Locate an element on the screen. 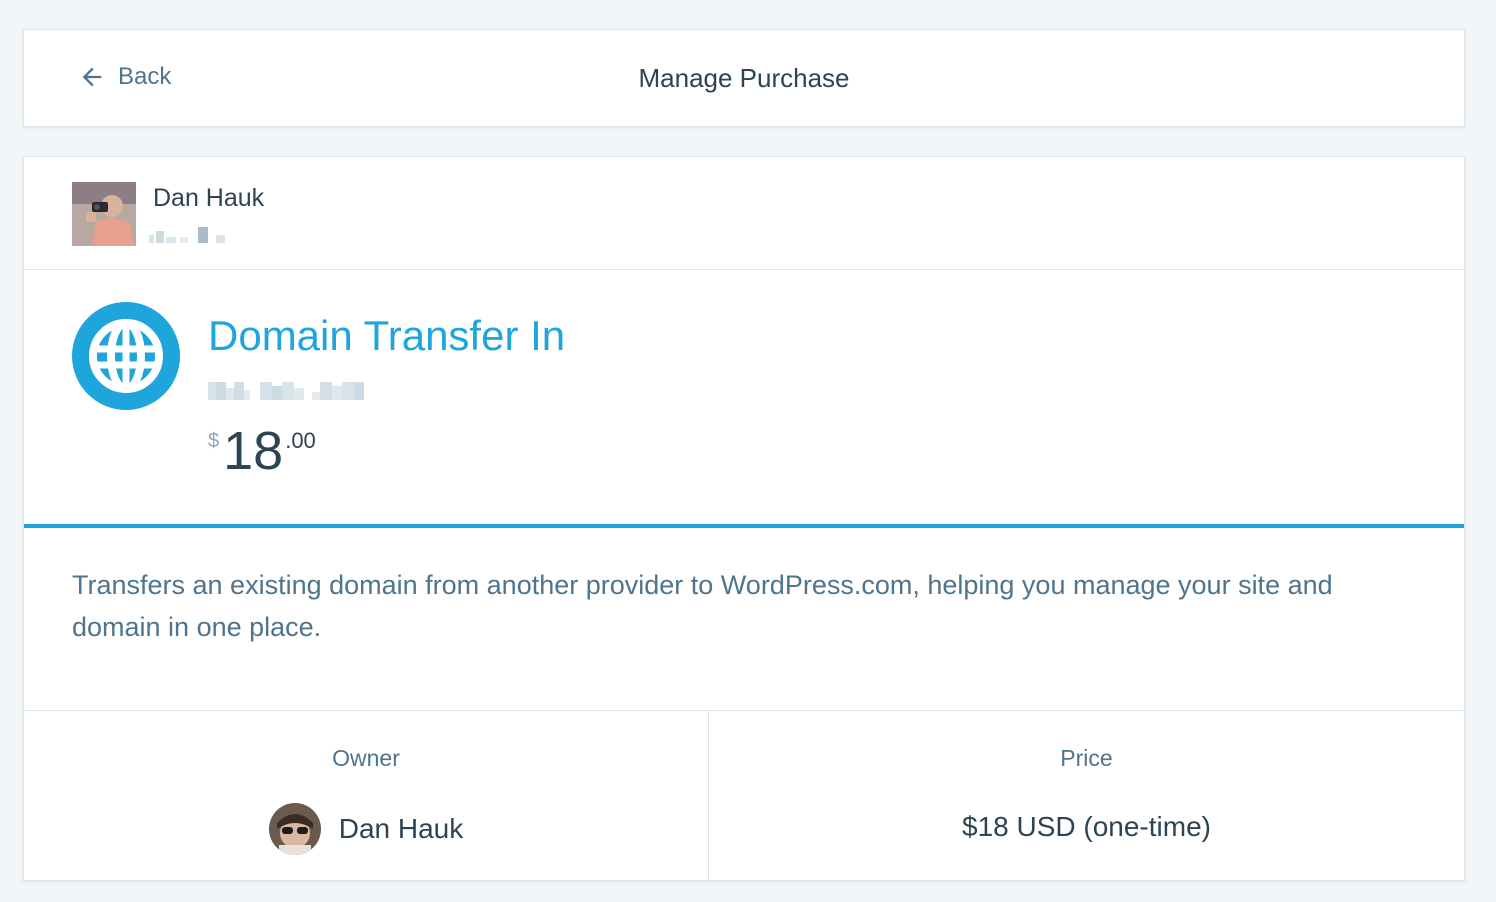 The image size is (1496, 902). owner-avatar is located at coordinates (294, 829).